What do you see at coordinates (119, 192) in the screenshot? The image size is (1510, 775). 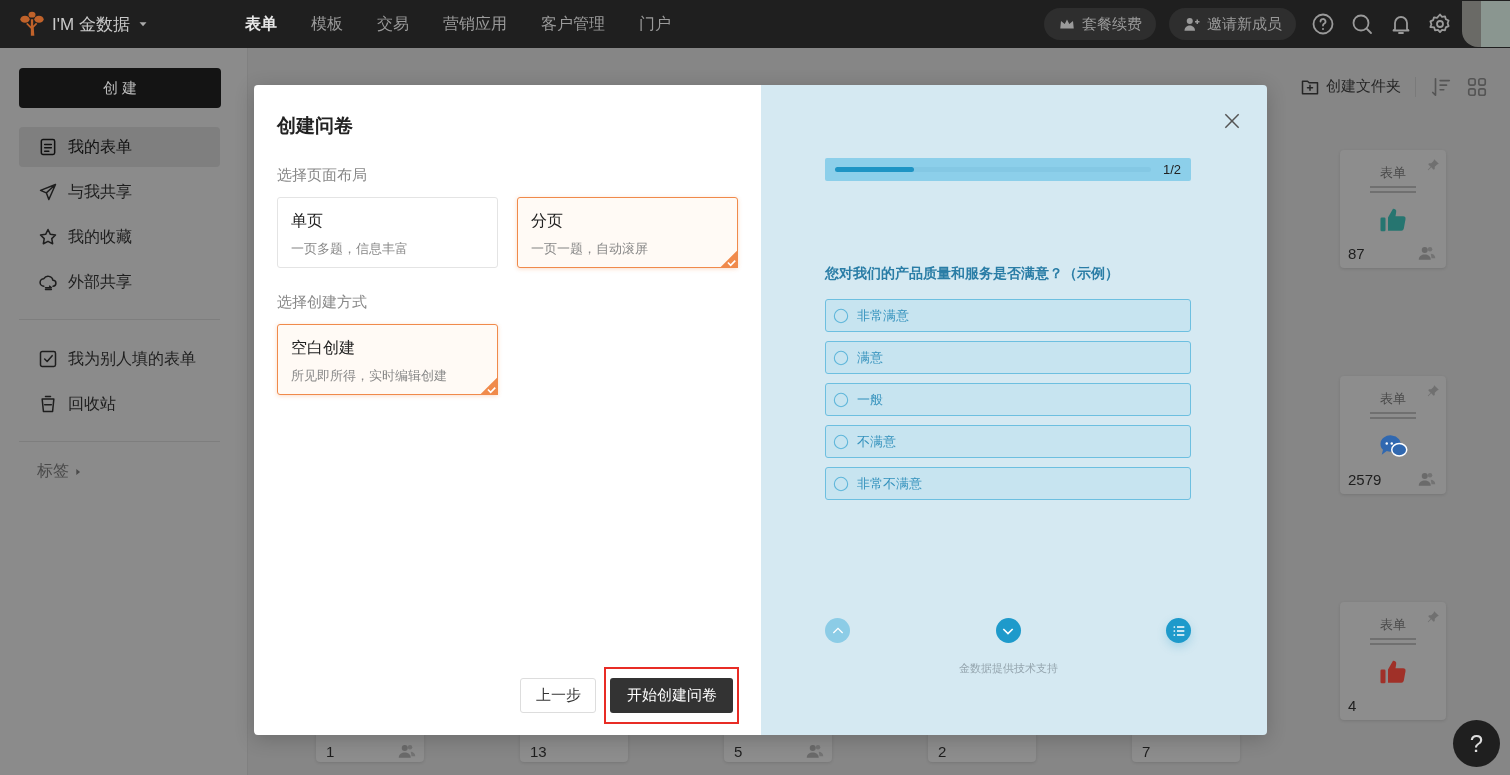 I see `sidebar-item: 与我共享` at bounding box center [119, 192].